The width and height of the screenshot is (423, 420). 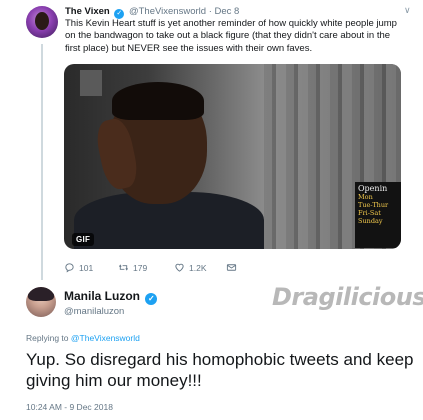 What do you see at coordinates (69, 407) in the screenshot?
I see `tweet2-timestamp: 10:24 AM - 9 Dec 2018` at bounding box center [69, 407].